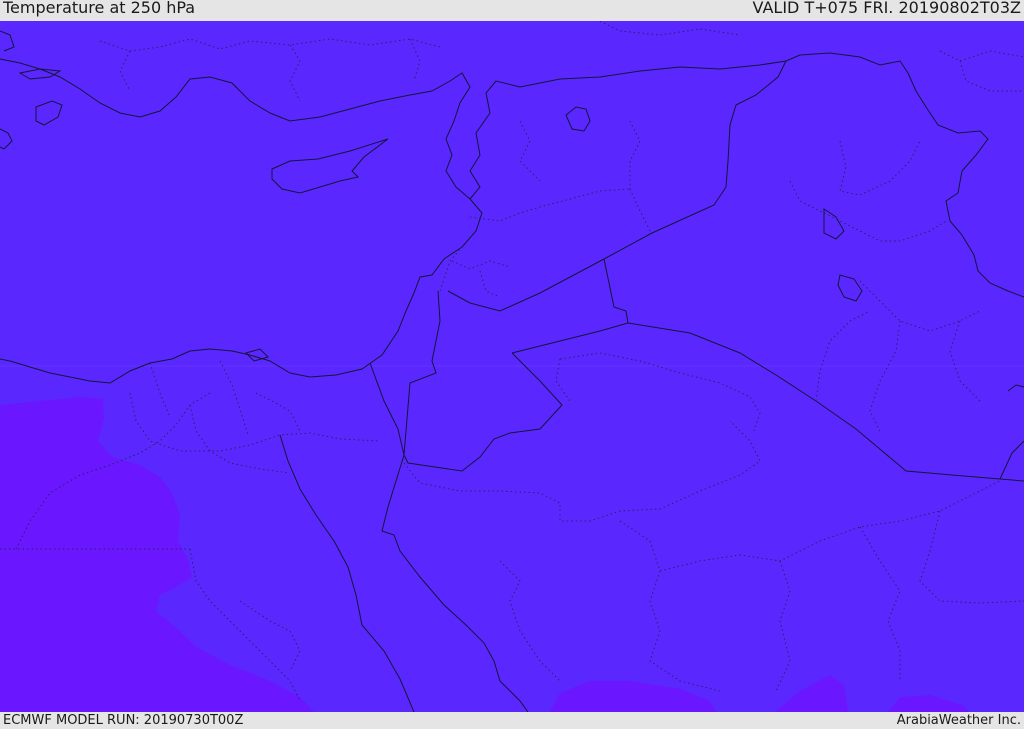  I want to click on model-run-label: ECMWF MODEL RUN: 20190730T00Z, so click(123, 720).